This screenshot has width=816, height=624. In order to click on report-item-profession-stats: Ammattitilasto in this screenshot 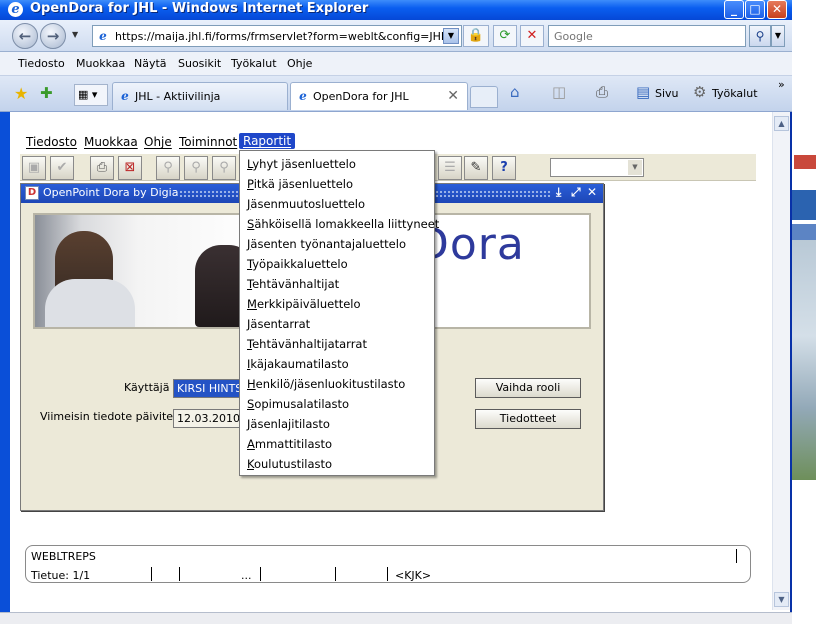, I will do `click(289, 444)`.